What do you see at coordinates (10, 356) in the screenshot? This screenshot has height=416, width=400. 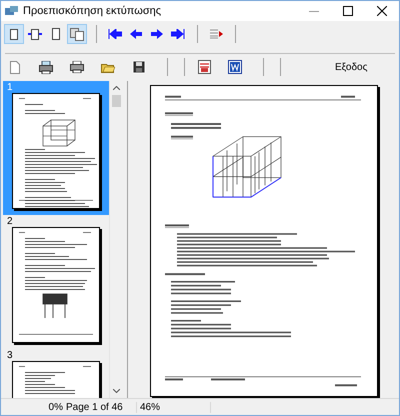 I see `page-number: 3` at bounding box center [10, 356].